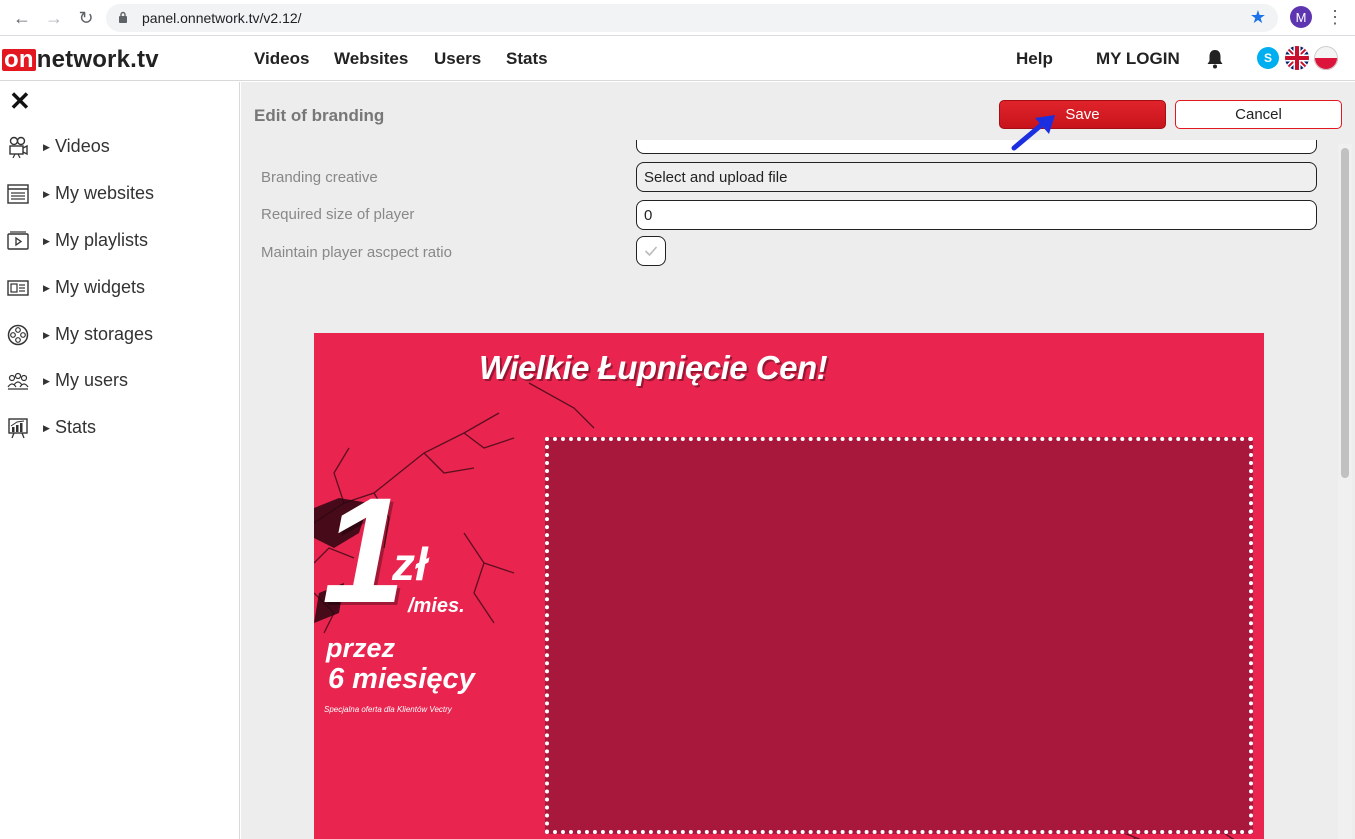 This screenshot has height=839, width=1355. Describe the element at coordinates (976, 147) in the screenshot. I see `previous-field` at that location.